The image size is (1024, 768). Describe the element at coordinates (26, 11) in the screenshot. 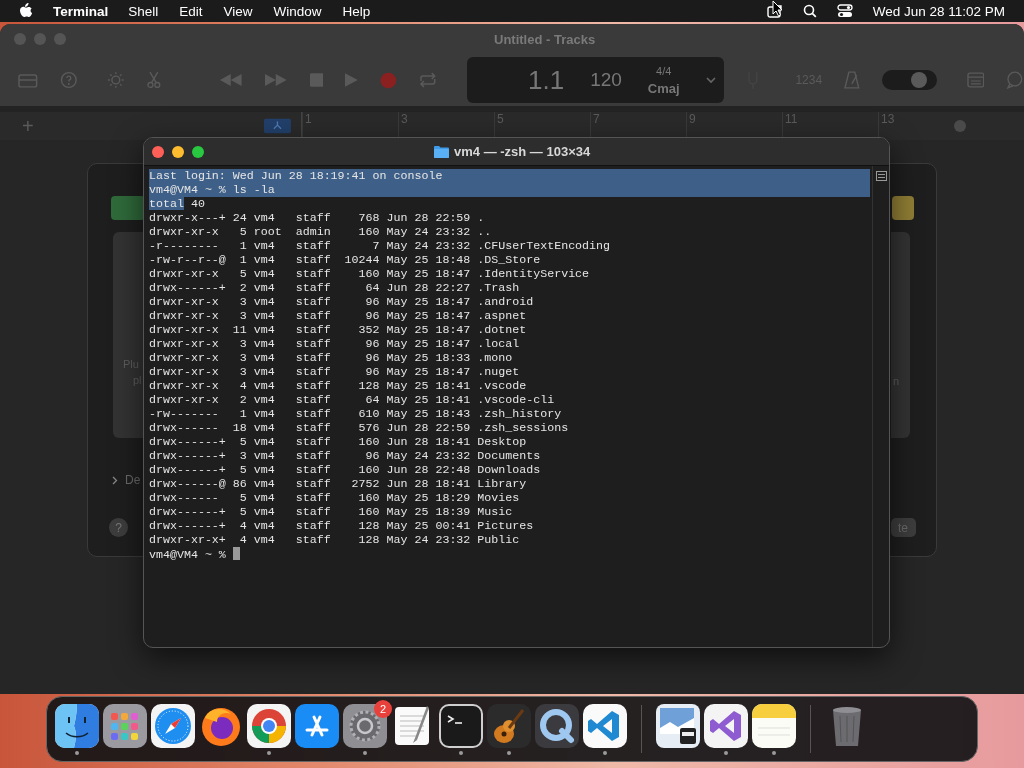

I see `apple-logo-icon` at that location.